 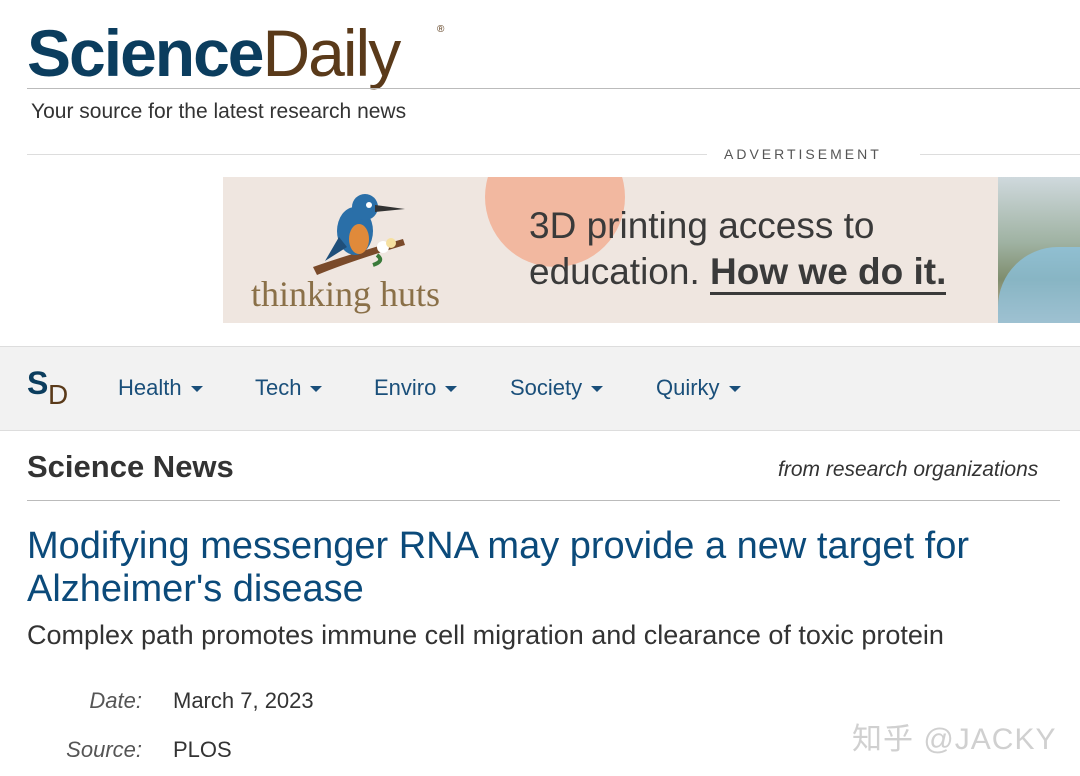 I want to click on nav-item-label: Tech, so click(x=278, y=387).